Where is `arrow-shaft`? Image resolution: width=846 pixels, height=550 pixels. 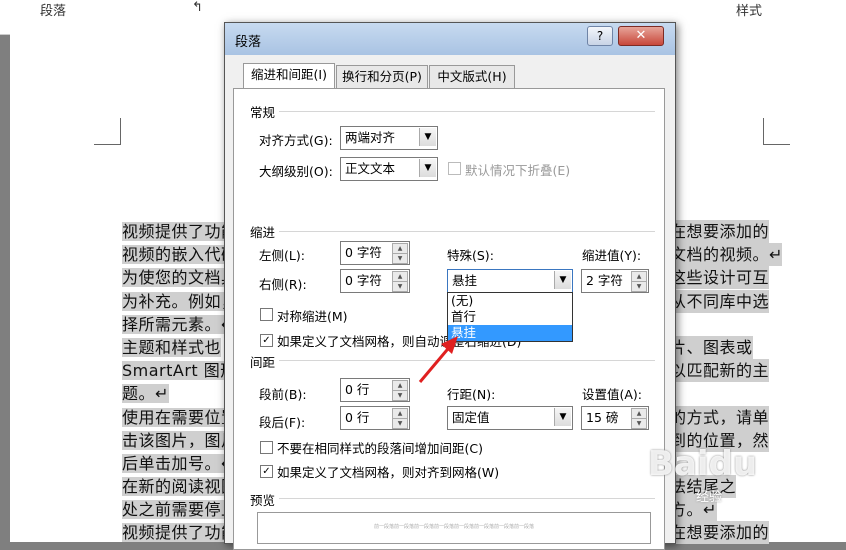 arrow-shaft is located at coordinates (436, 363).